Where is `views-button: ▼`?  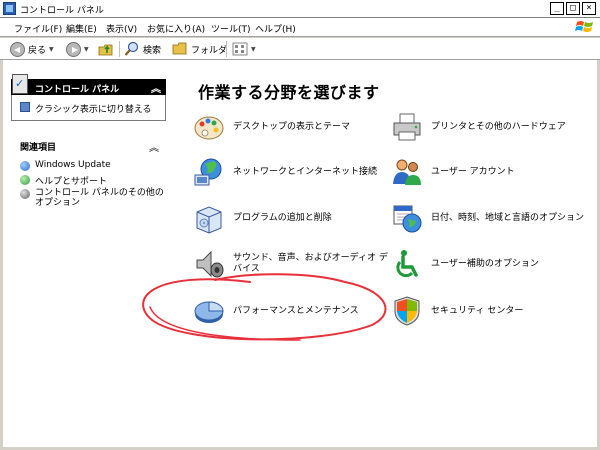 views-button: ▼ is located at coordinates (244, 49).